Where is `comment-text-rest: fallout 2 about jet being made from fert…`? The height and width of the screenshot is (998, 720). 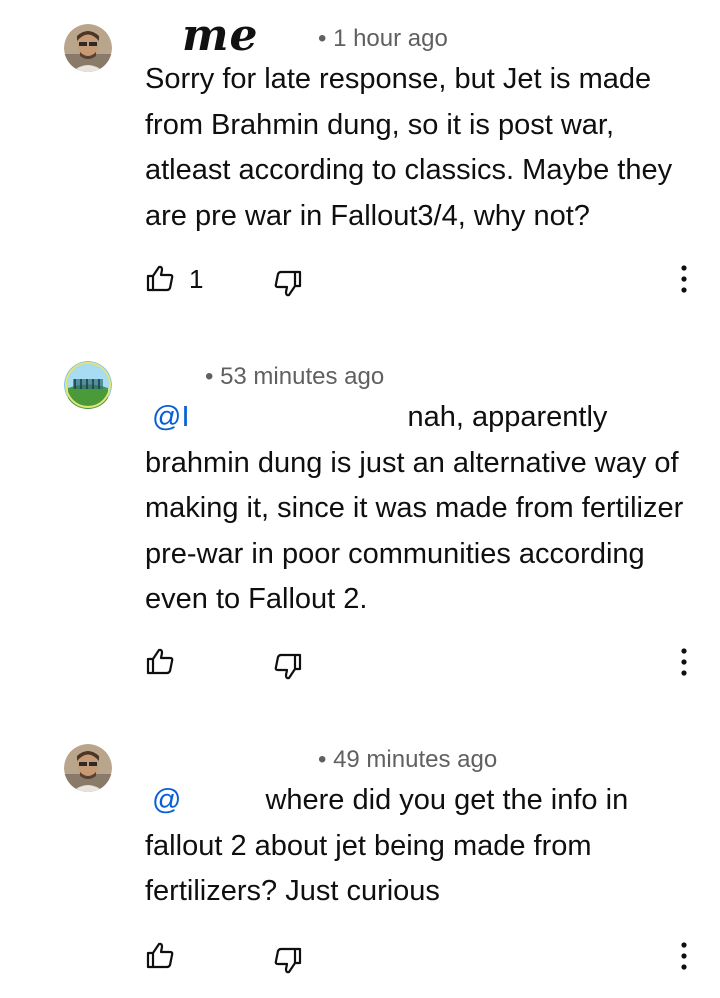 comment-text-rest: fallout 2 about jet being made from fert… is located at coordinates (368, 868).